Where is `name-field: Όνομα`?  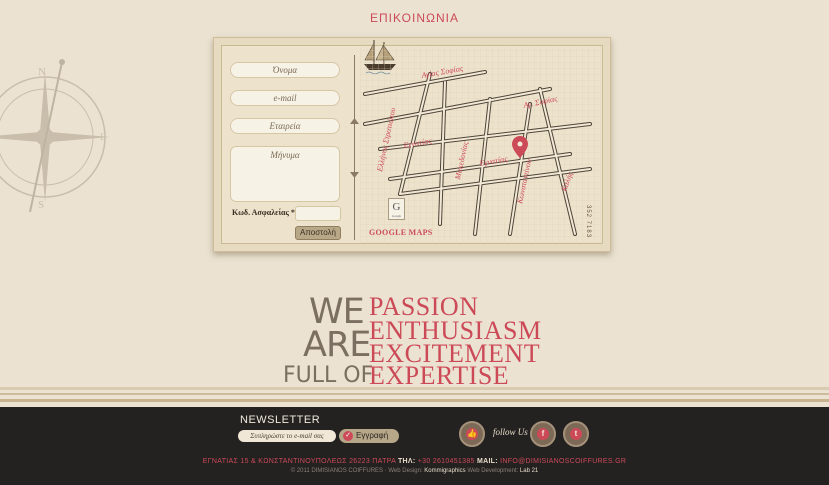 name-field: Όνομα is located at coordinates (285, 70).